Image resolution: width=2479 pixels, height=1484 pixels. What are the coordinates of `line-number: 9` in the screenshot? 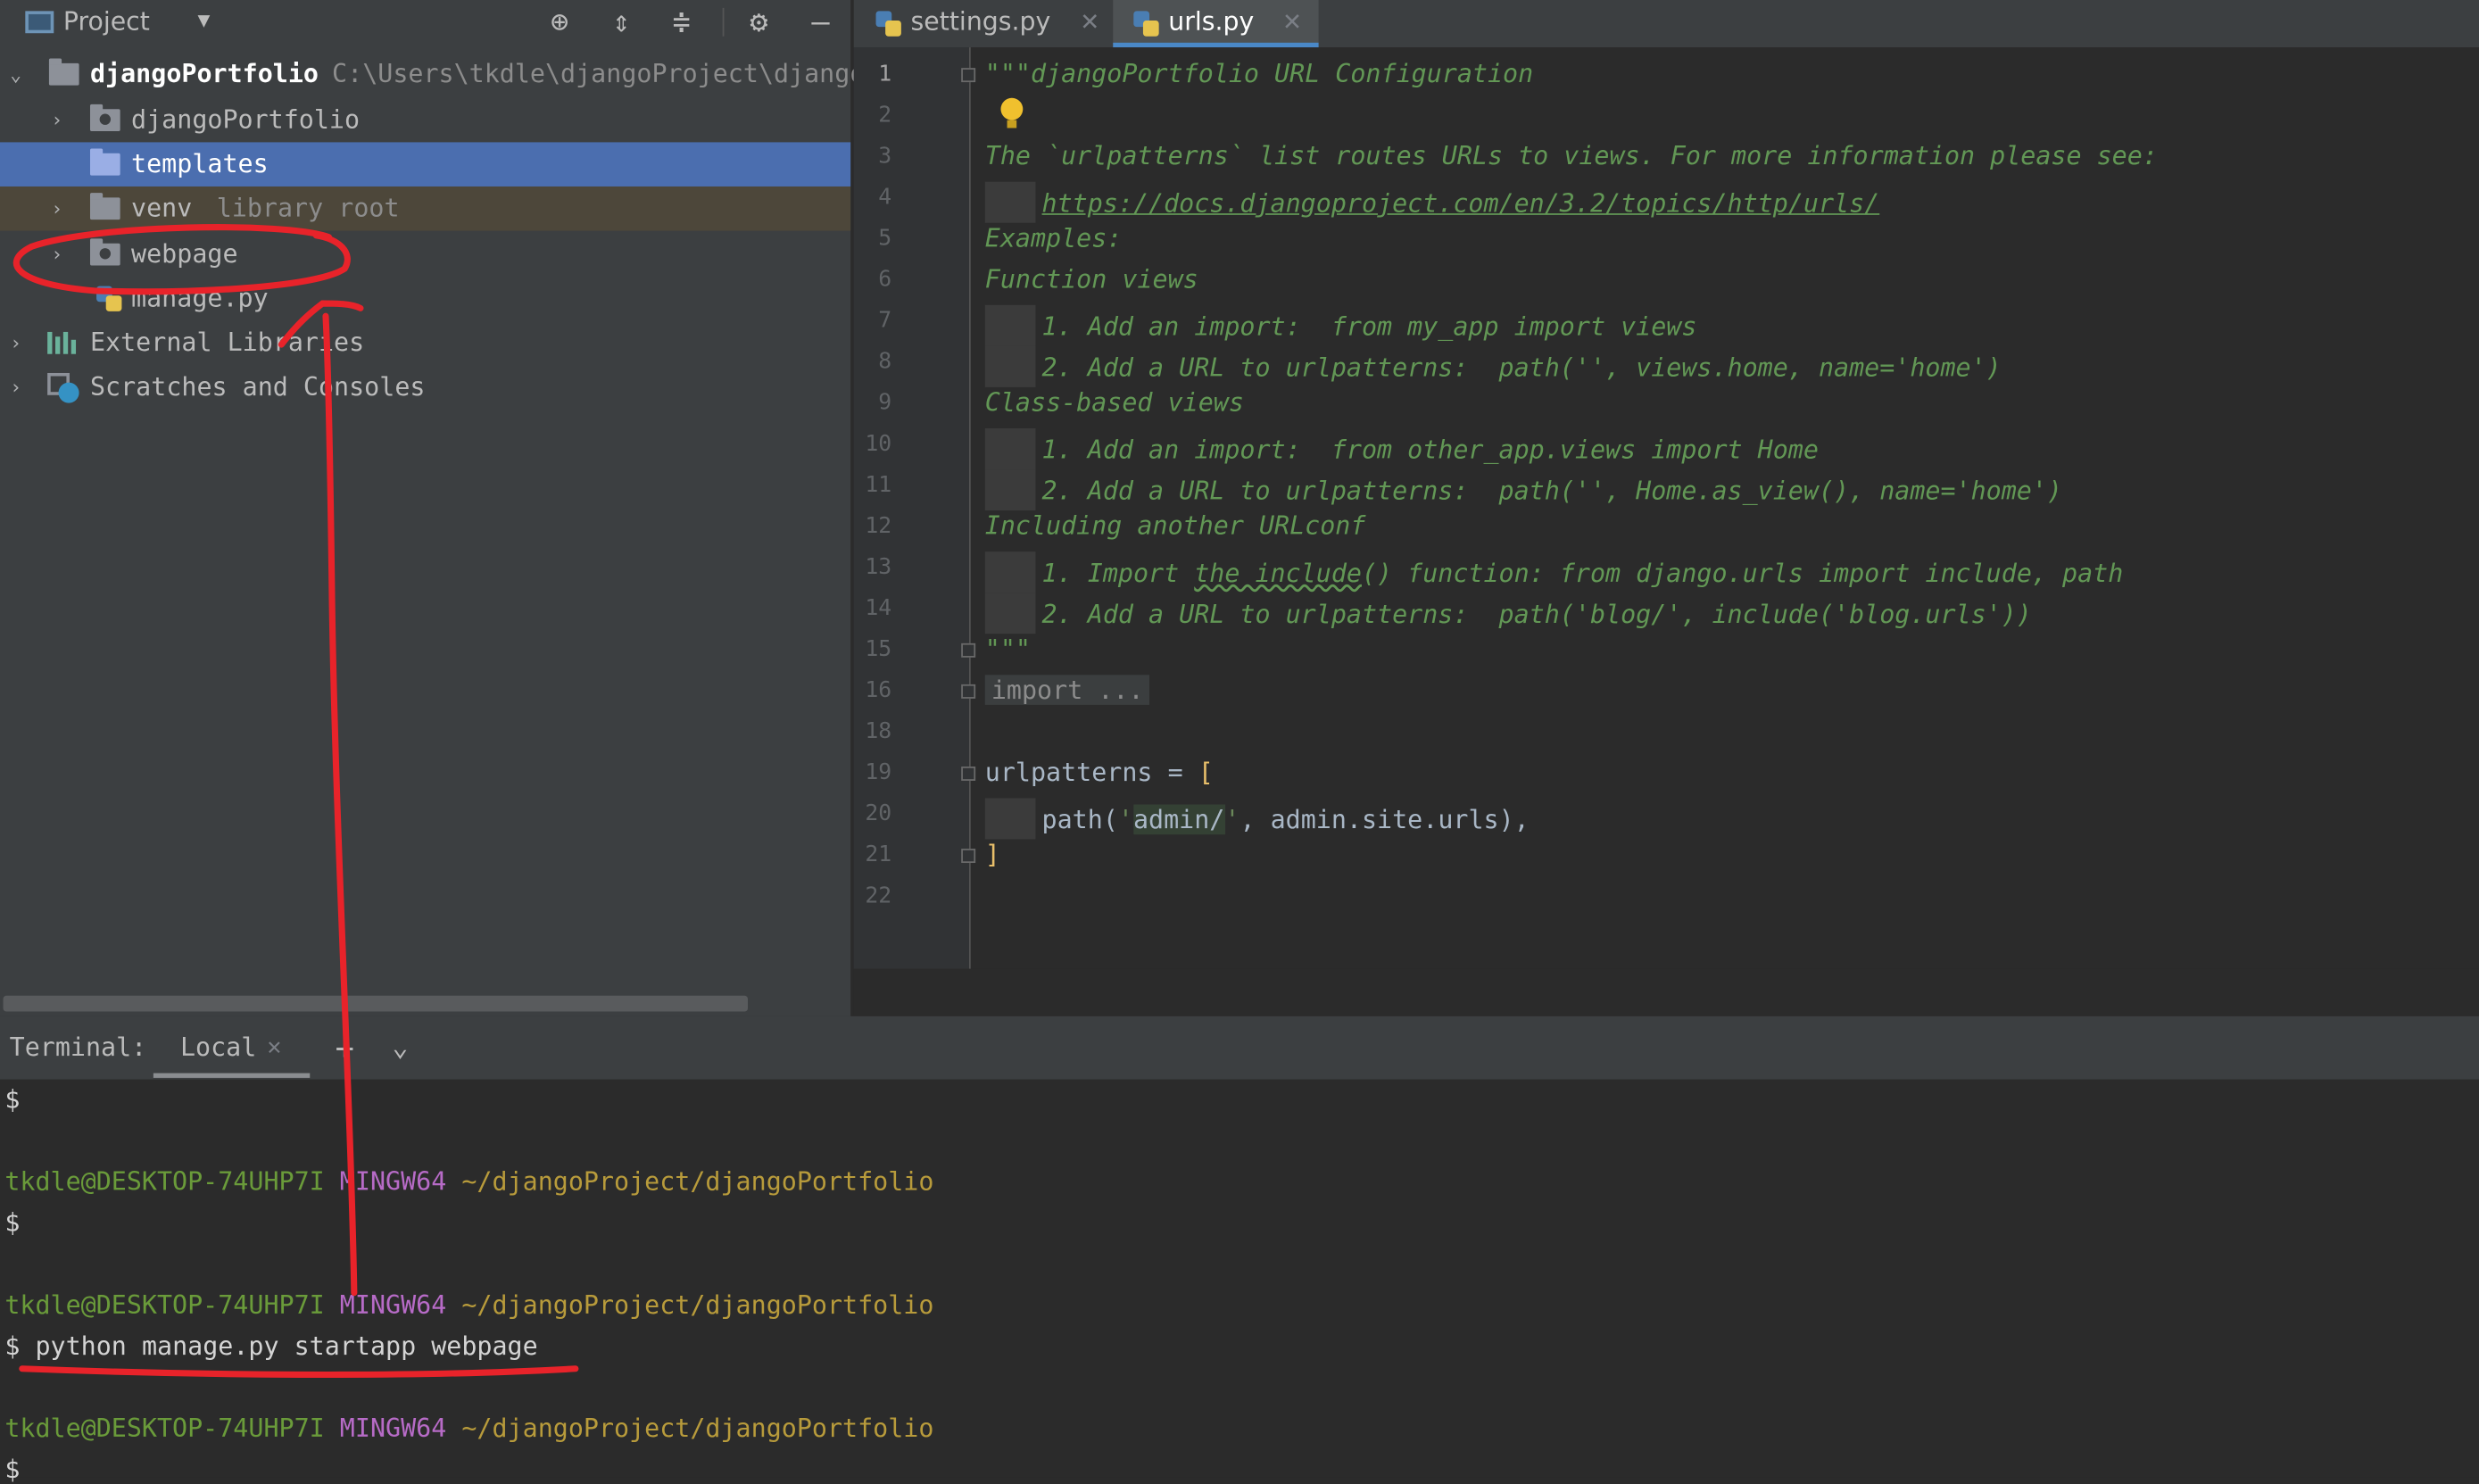 It's located at (885, 403).